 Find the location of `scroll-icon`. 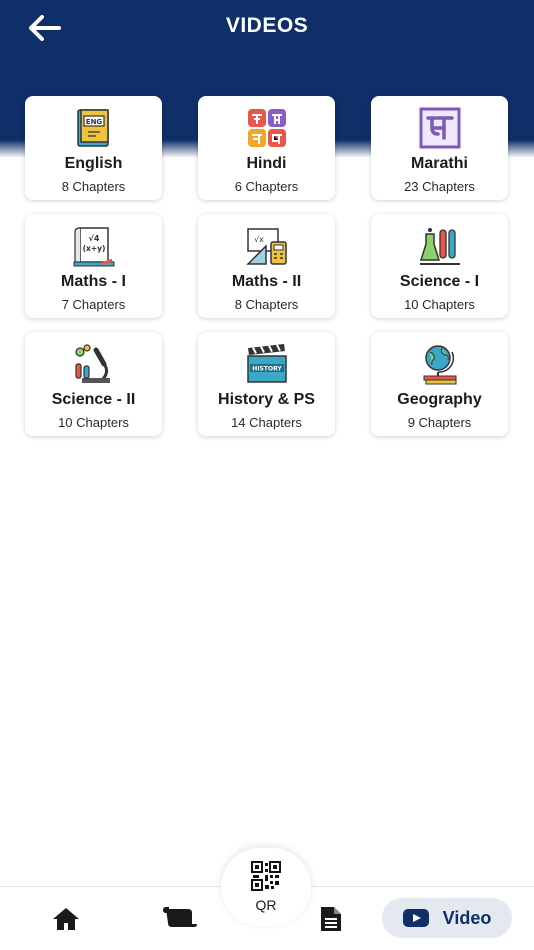

scroll-icon is located at coordinates (180, 917).